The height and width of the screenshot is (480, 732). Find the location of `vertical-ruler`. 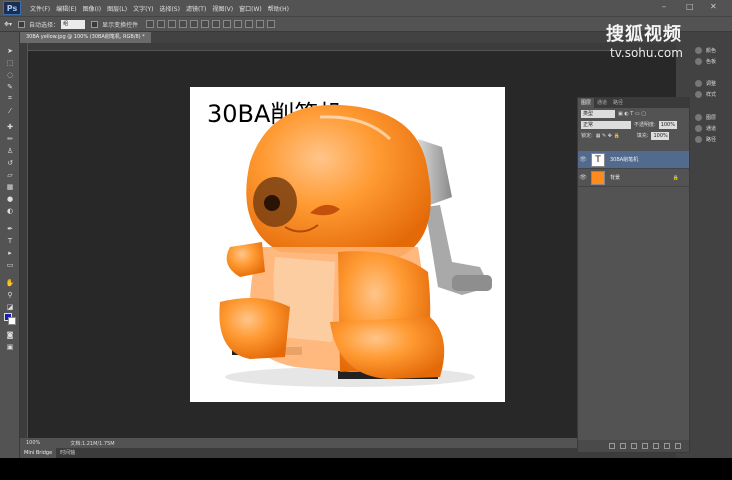

vertical-ruler is located at coordinates (24, 240).